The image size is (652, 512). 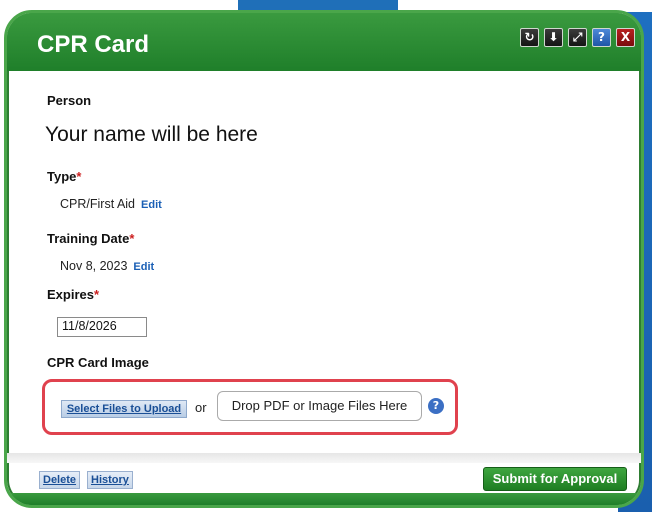 I want to click on type-label-text: Type, so click(x=62, y=176).